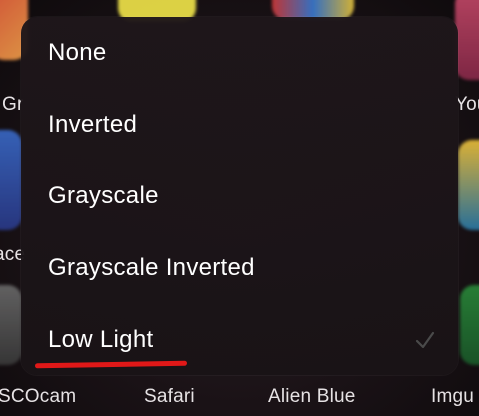  I want to click on app-label-alien-blue: Alien Blue, so click(312, 396).